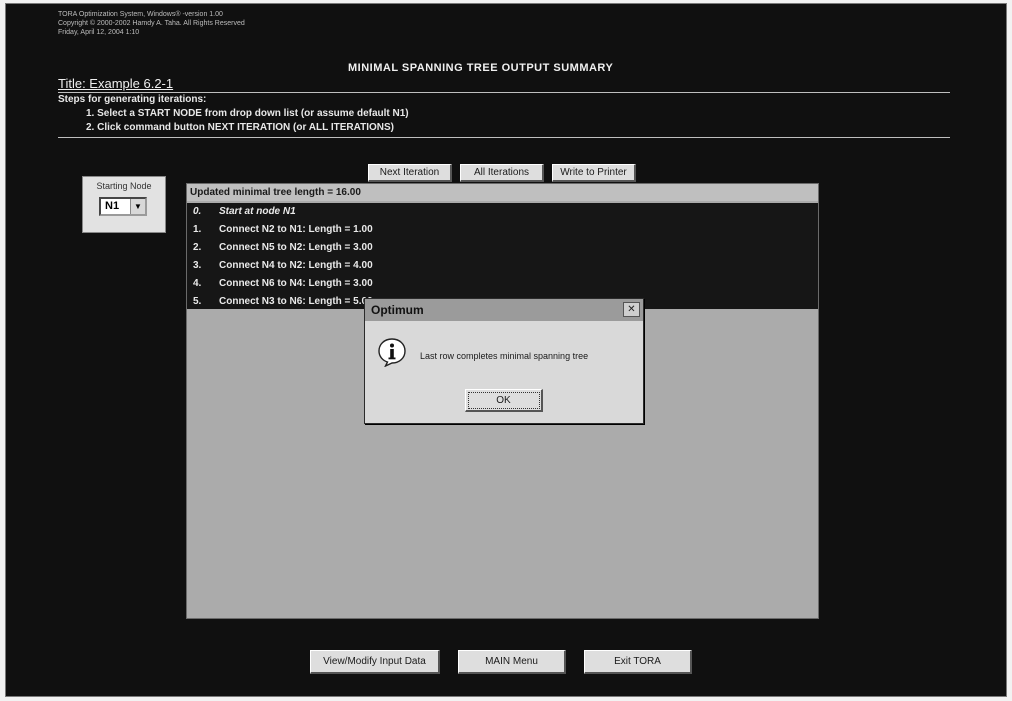 This screenshot has height=701, width=1012. Describe the element at coordinates (502, 192) in the screenshot. I see `tree-length-header: Updated minimal tree length = 16.00` at that location.